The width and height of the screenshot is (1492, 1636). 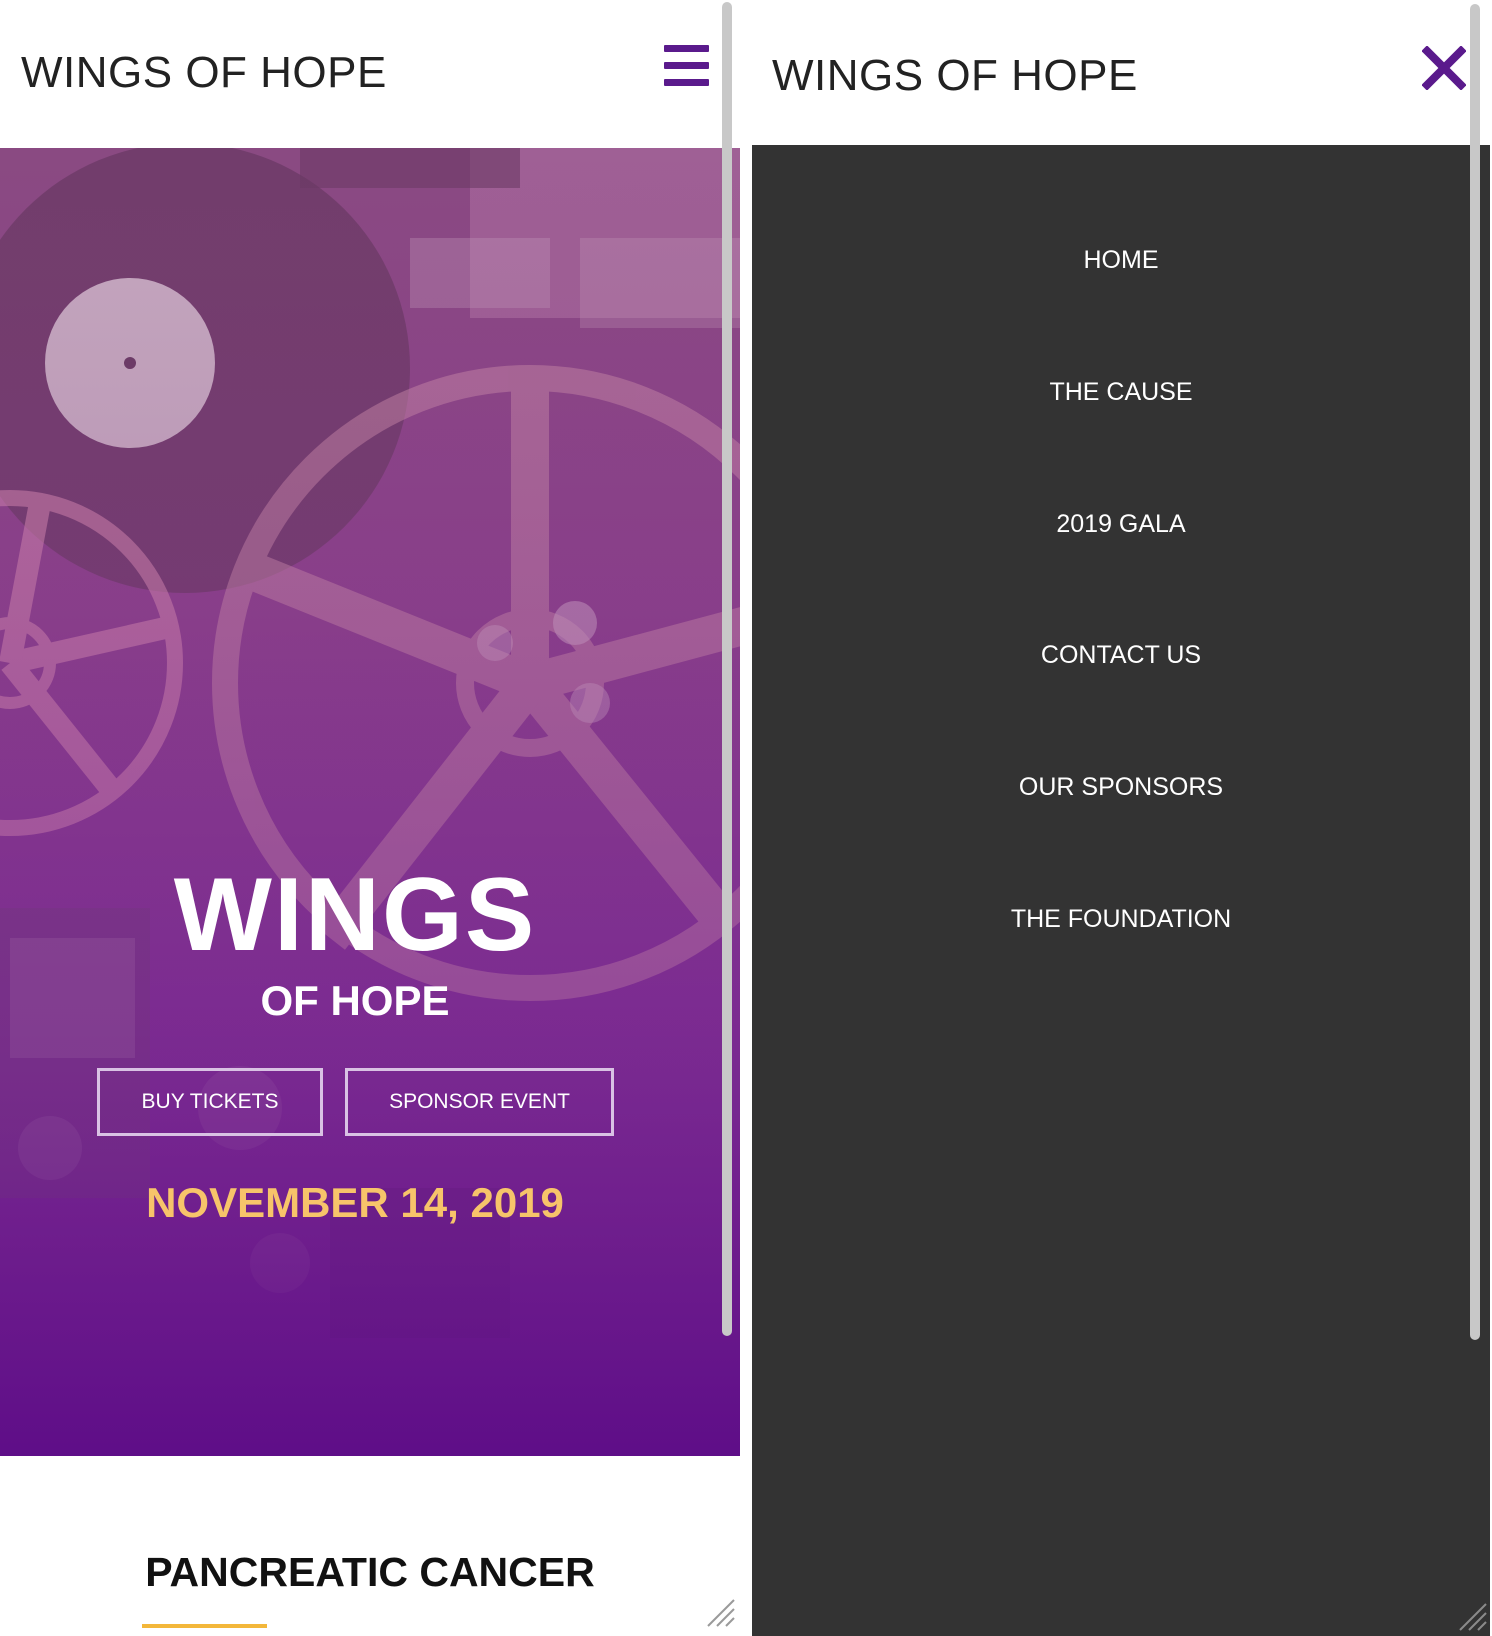 I want to click on event-date: NOVEMBER 14, 2019, so click(x=355, y=1202).